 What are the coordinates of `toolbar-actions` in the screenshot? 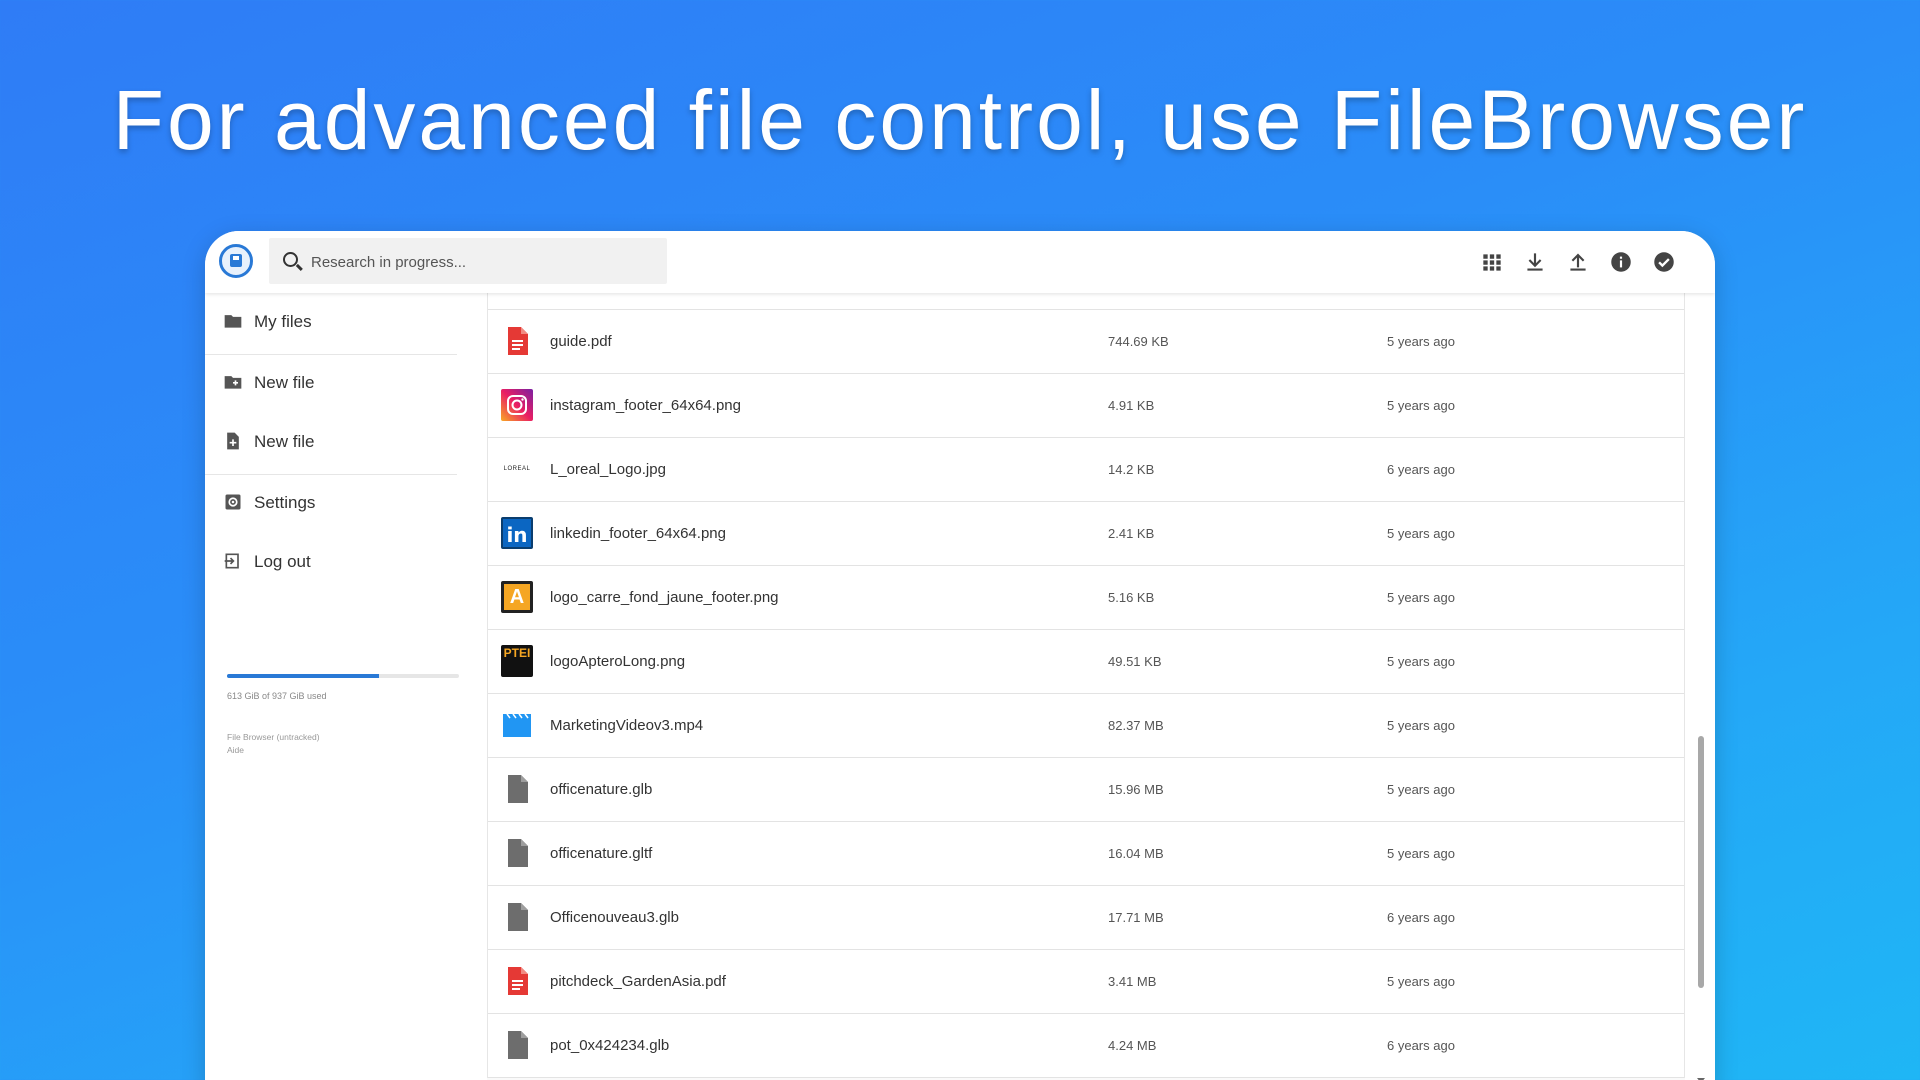 It's located at (1578, 262).